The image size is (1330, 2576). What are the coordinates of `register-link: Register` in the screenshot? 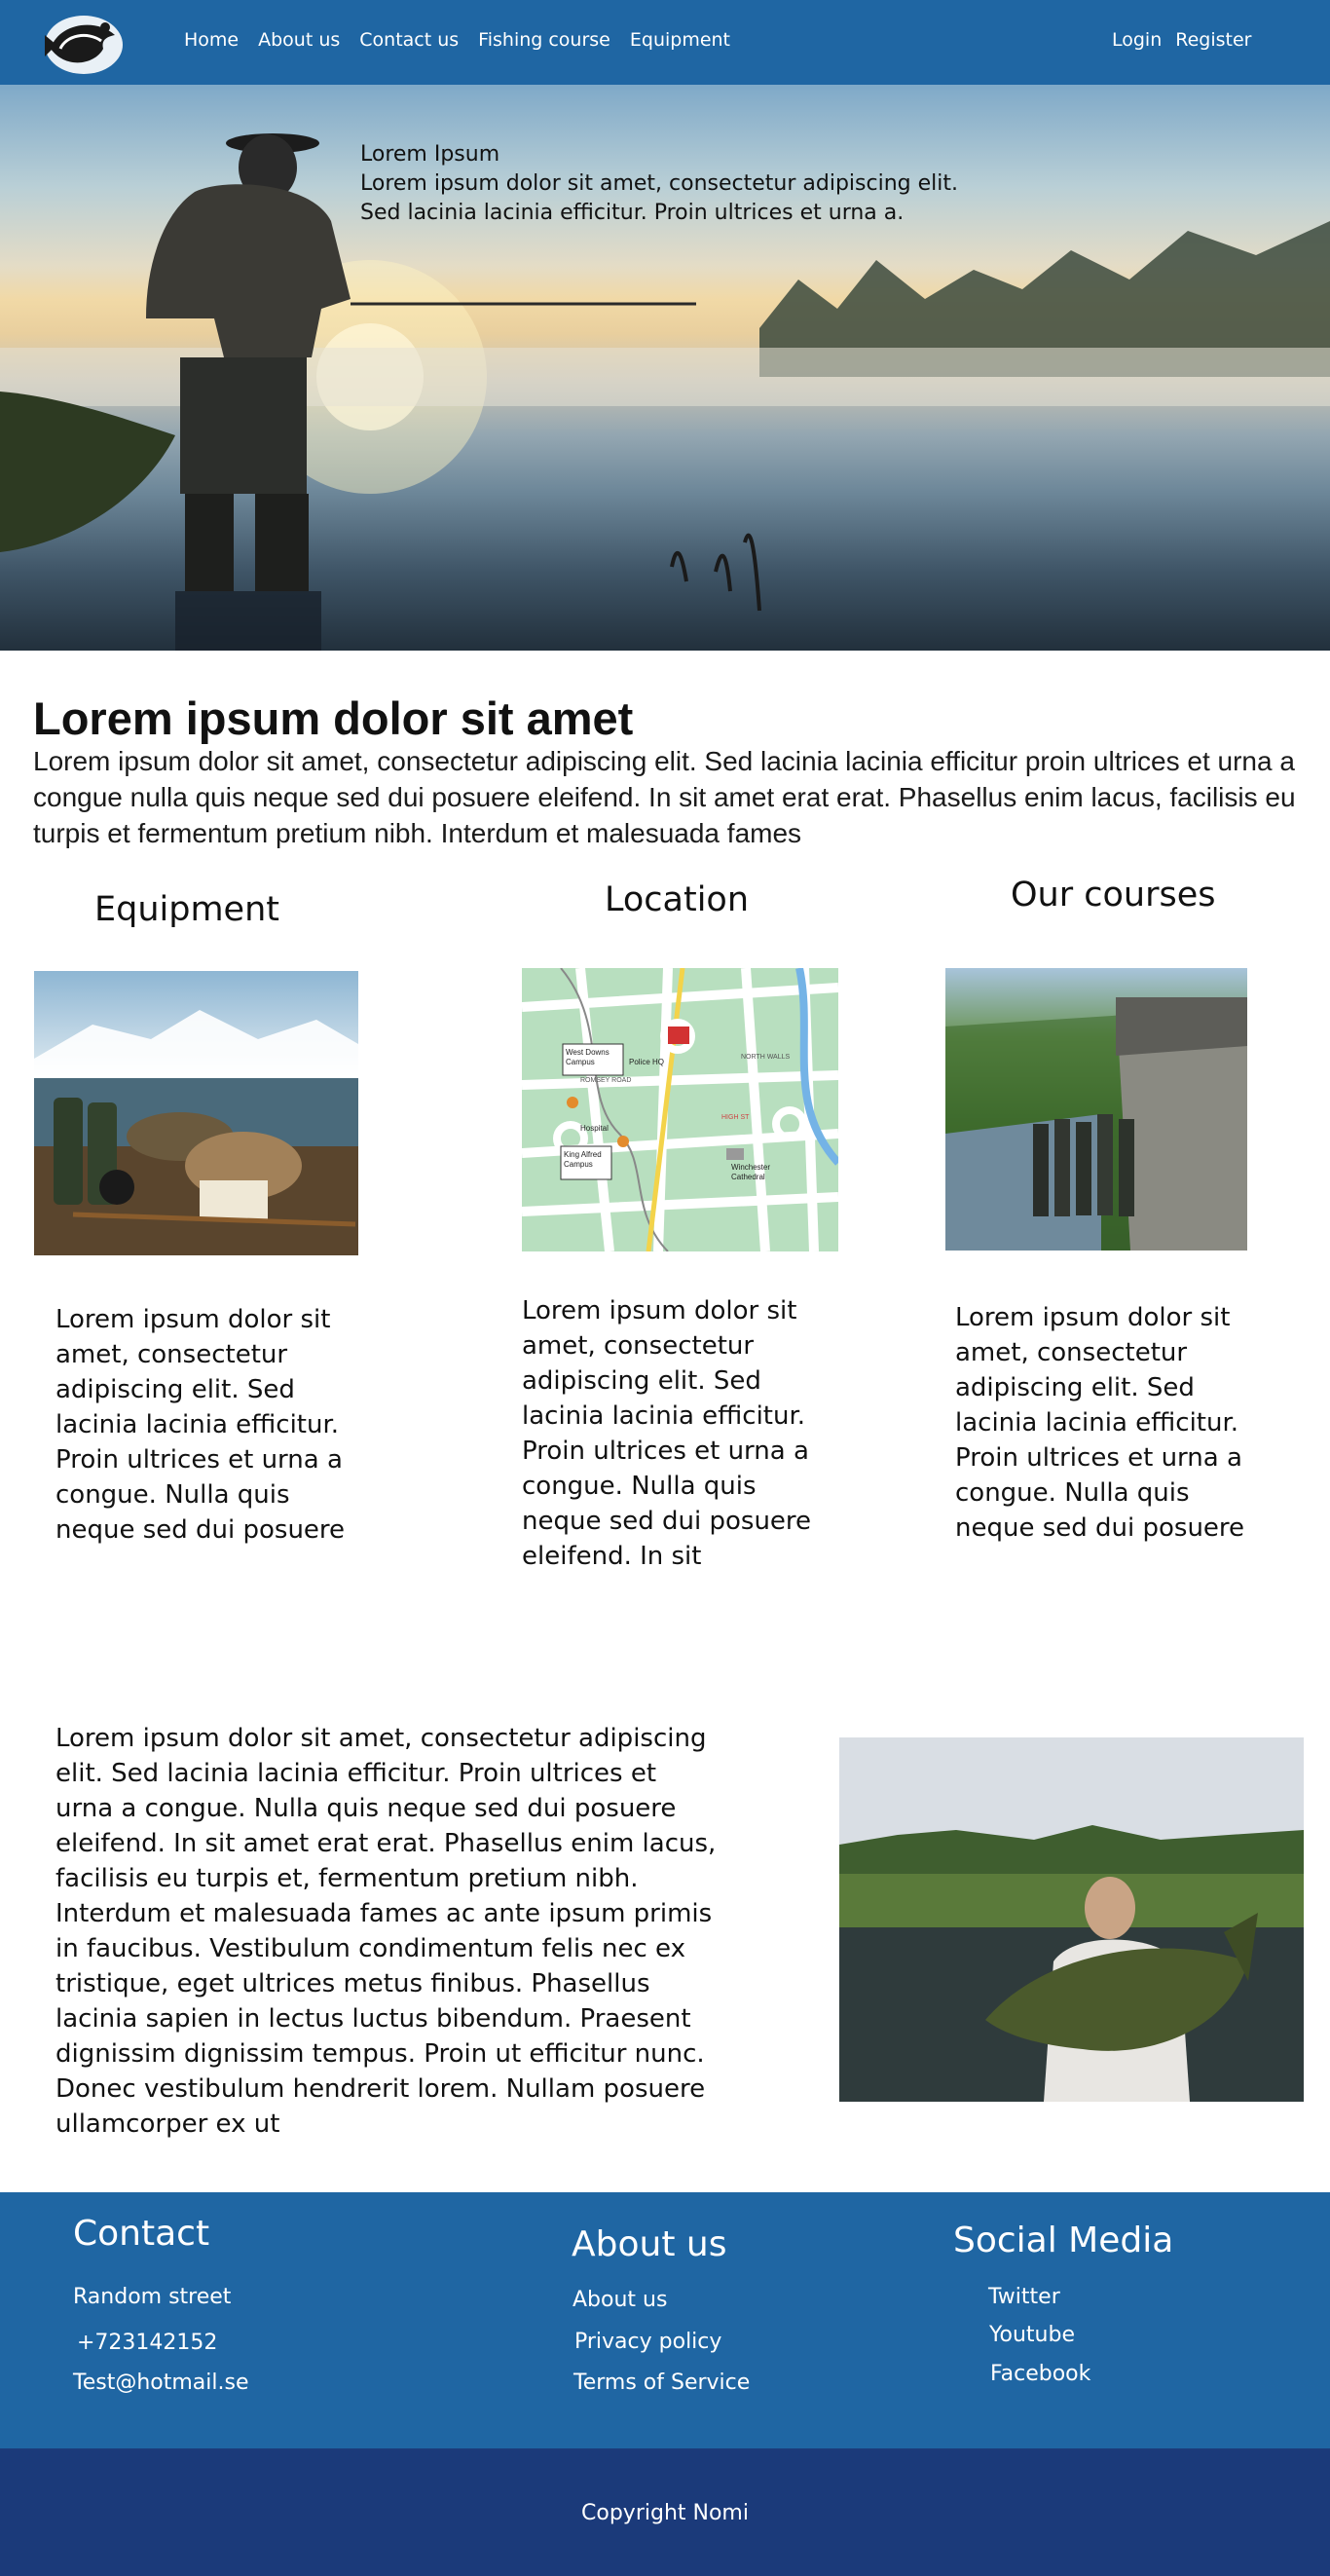 It's located at (1213, 40).